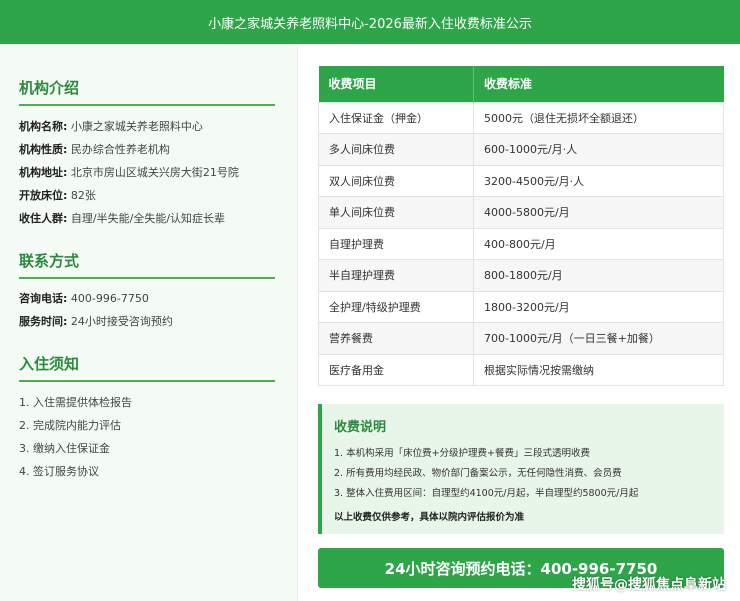  Describe the element at coordinates (396, 338) in the screenshot. I see `fee-item-cell: 营养餐费` at that location.